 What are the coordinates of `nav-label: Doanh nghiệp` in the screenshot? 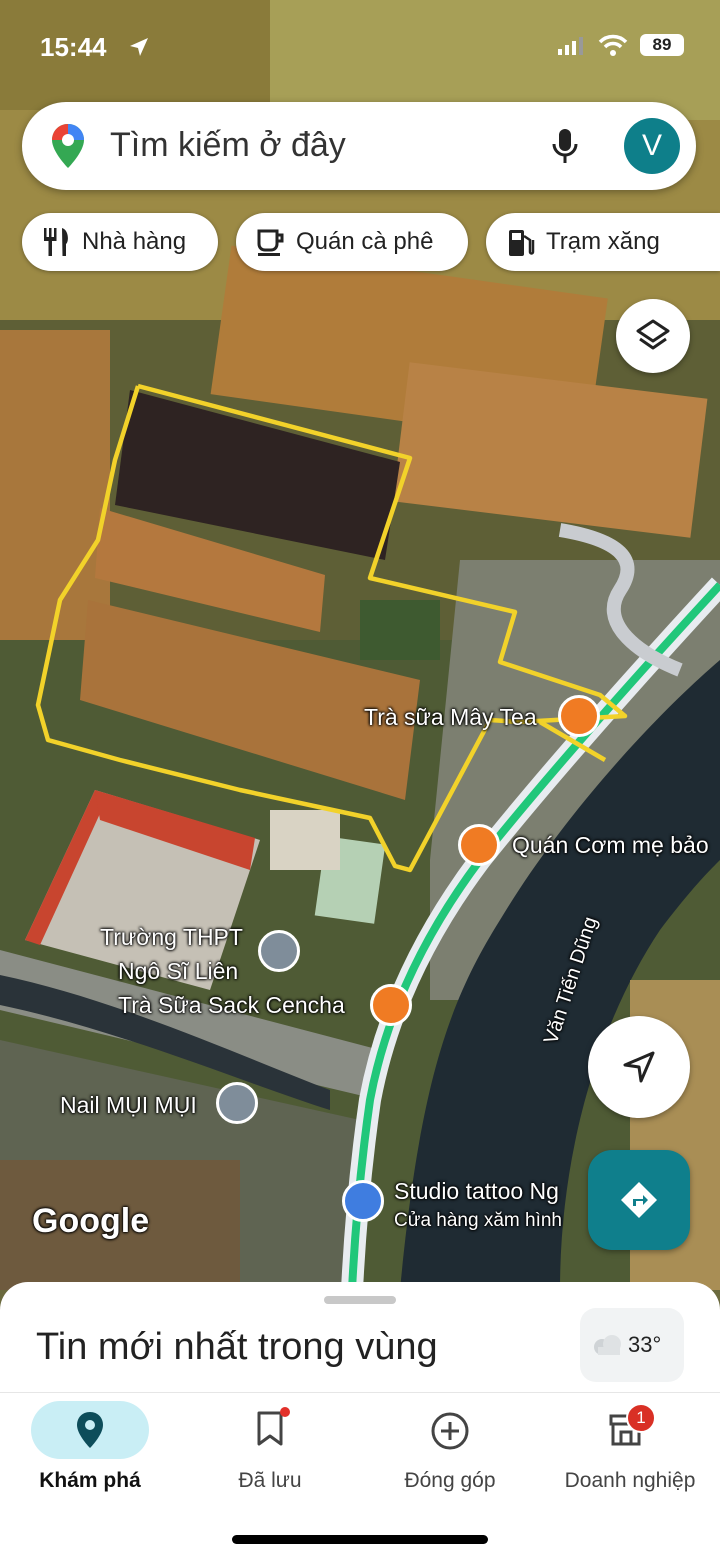 It's located at (630, 1480).